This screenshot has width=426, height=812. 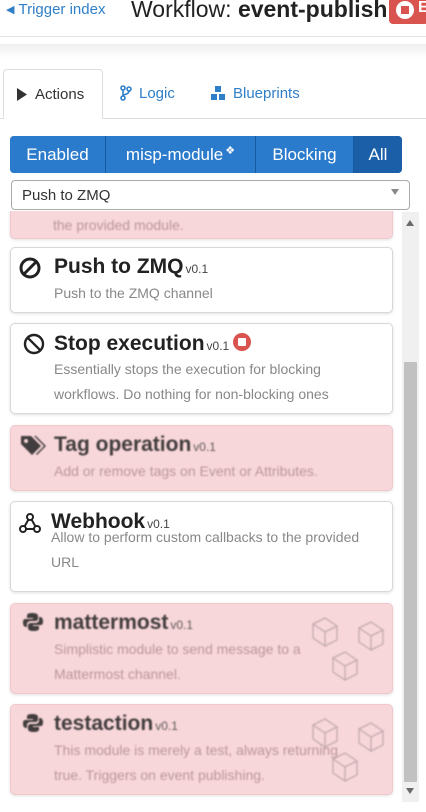 I want to click on blocking-stop-icon, so click(x=242, y=342).